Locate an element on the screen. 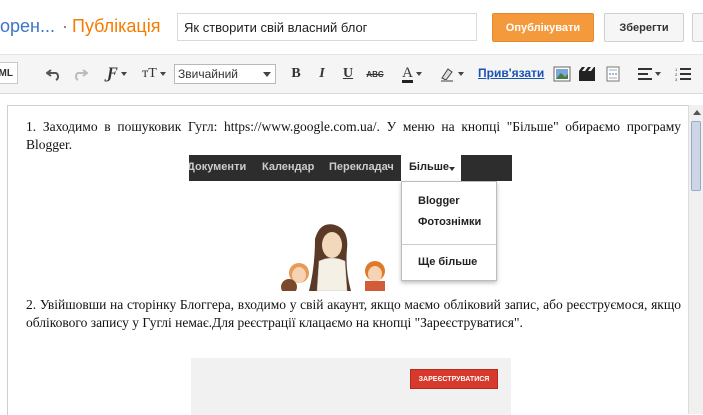 Image resolution: width=703 pixels, height=415 pixels. bold-button: B is located at coordinates (296, 74).